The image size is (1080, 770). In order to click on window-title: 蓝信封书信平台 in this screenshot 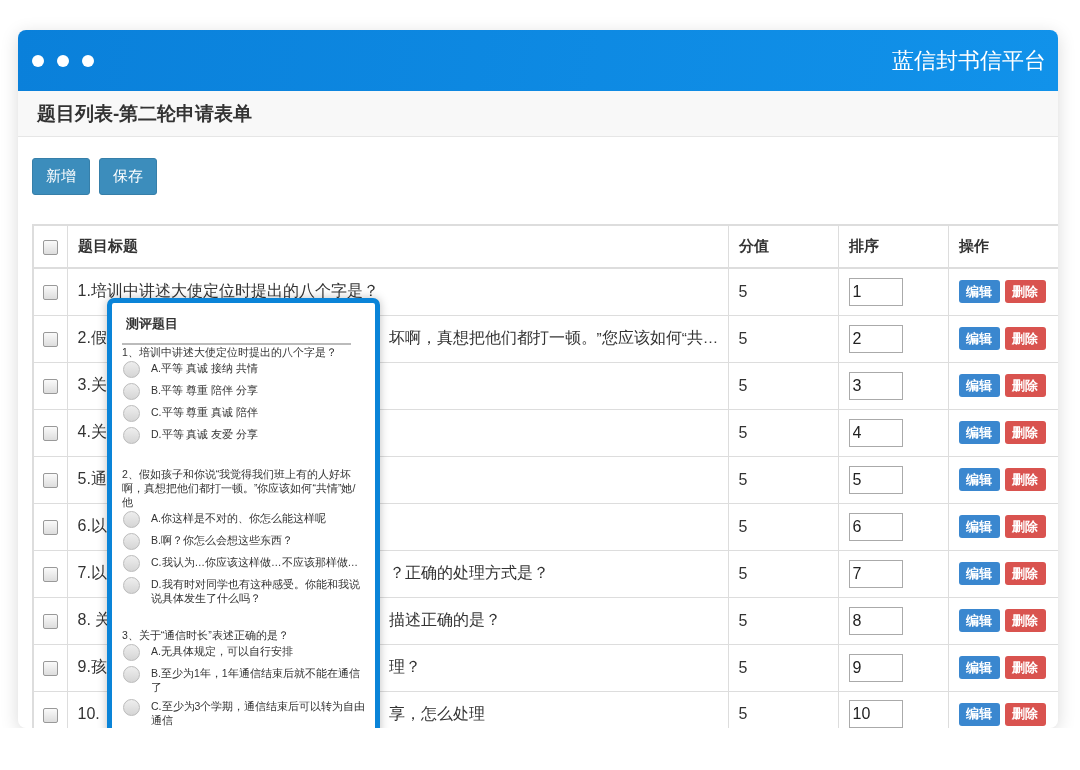, I will do `click(969, 60)`.